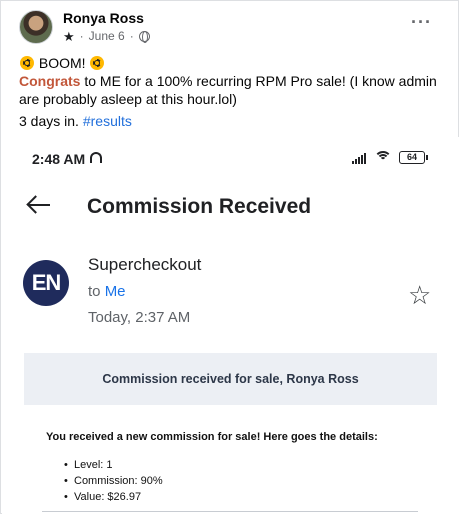 The width and height of the screenshot is (459, 514). What do you see at coordinates (230, 511) in the screenshot?
I see `divider` at bounding box center [230, 511].